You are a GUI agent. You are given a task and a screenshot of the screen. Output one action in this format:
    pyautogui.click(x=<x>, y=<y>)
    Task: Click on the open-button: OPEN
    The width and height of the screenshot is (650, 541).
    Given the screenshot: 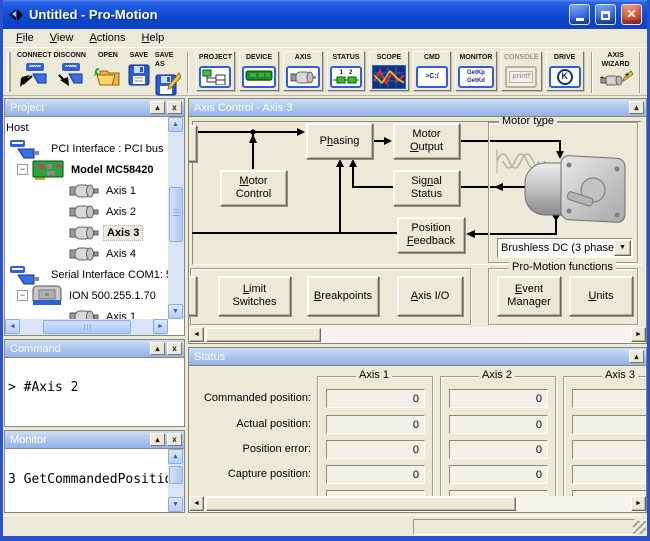 What is the action you would take?
    pyautogui.click(x=108, y=69)
    